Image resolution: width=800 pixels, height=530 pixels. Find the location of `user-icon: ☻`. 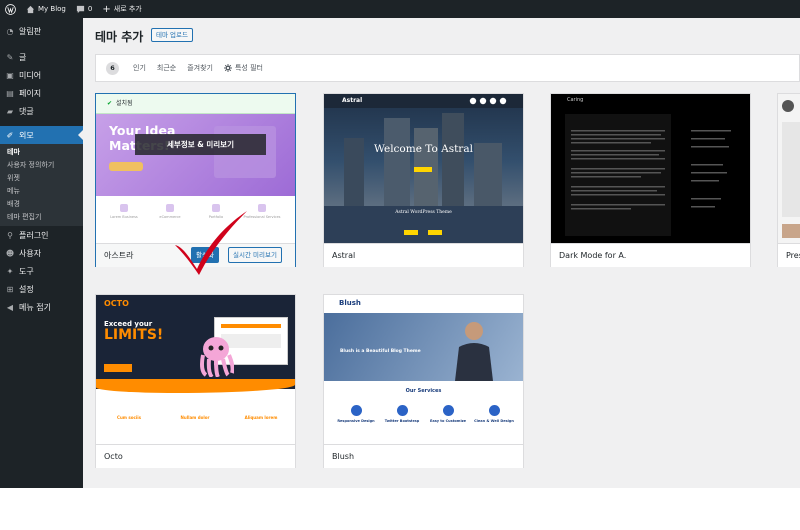

user-icon: ☻ is located at coordinates (10, 253).